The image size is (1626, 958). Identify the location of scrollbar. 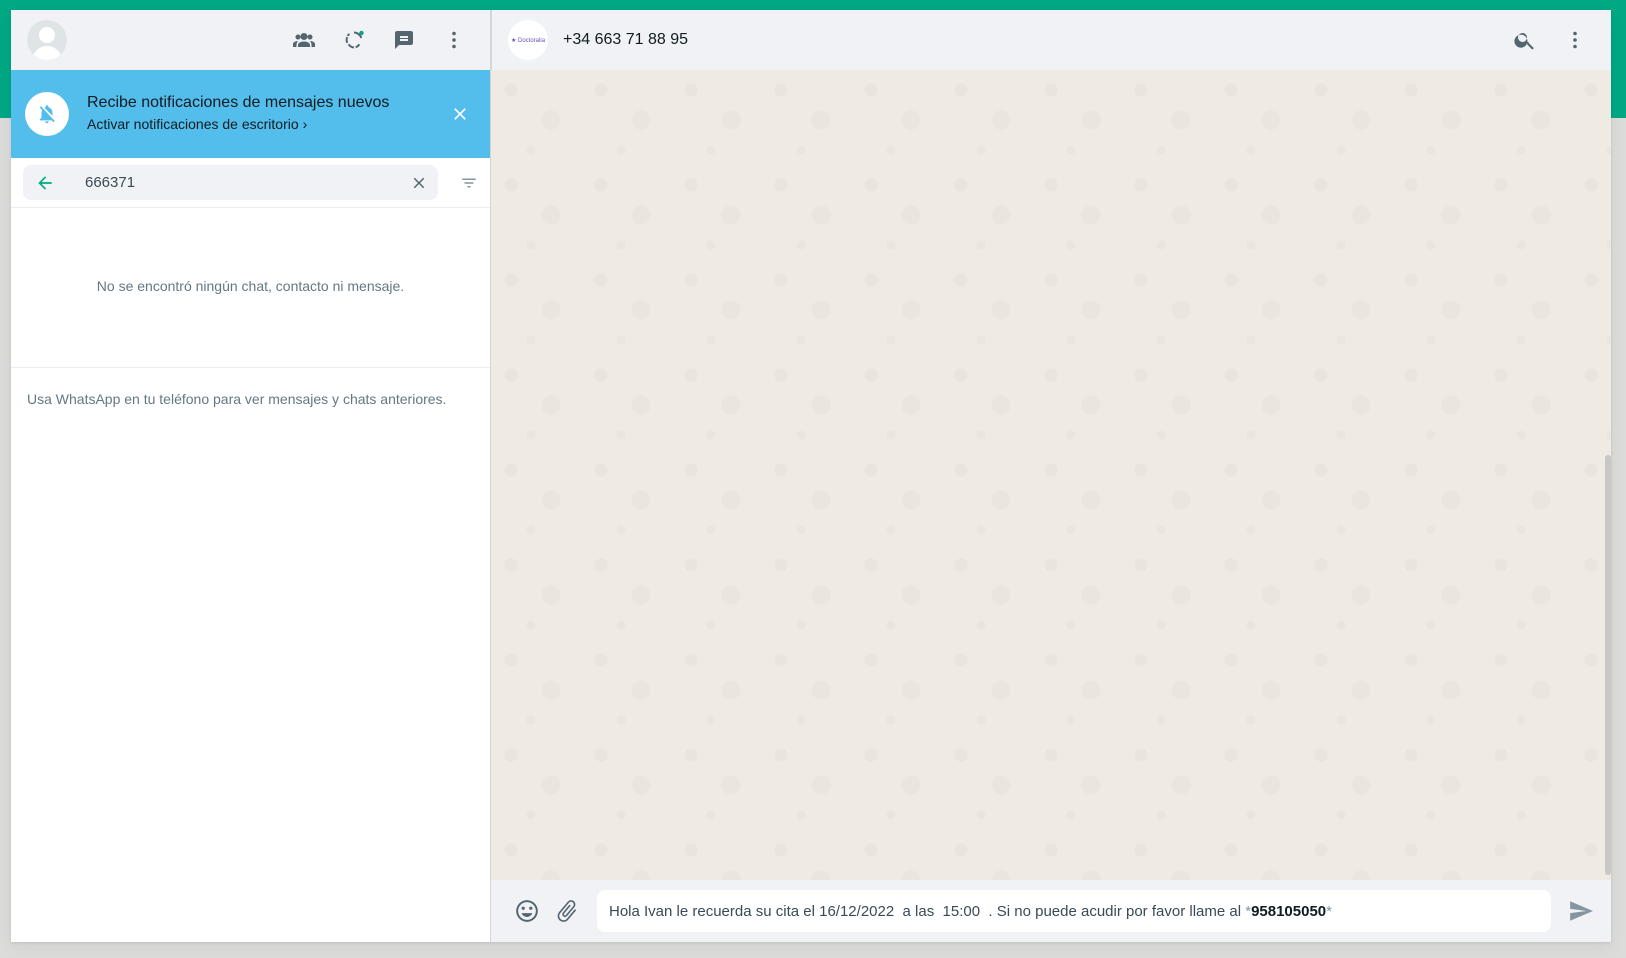
(1608, 665).